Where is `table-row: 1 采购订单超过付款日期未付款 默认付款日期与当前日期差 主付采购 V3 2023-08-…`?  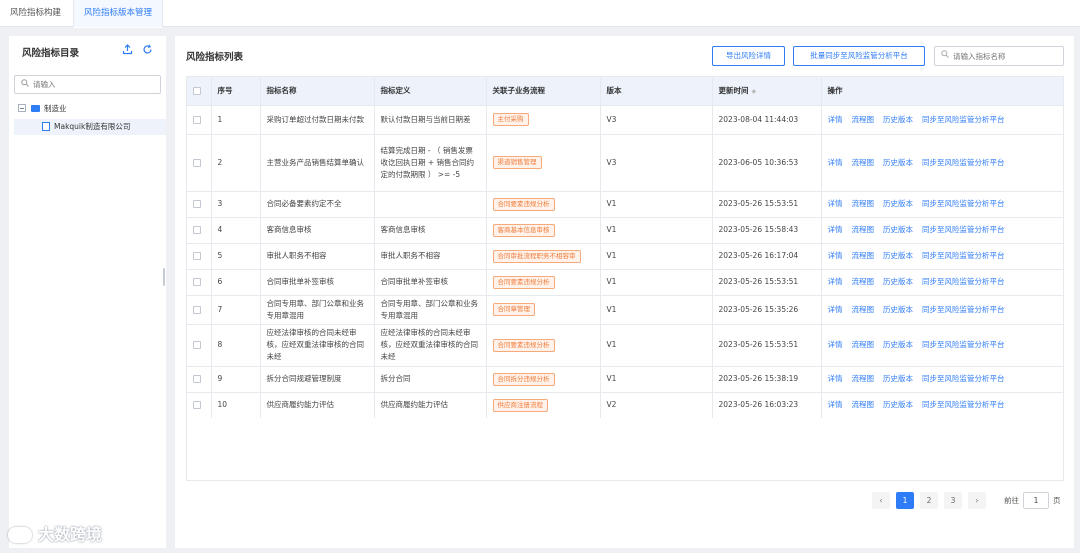
table-row: 1 采购订单超过付款日期未付款 默认付款日期与当前日期差 主付采购 V3 2023-08-… is located at coordinates (625, 119).